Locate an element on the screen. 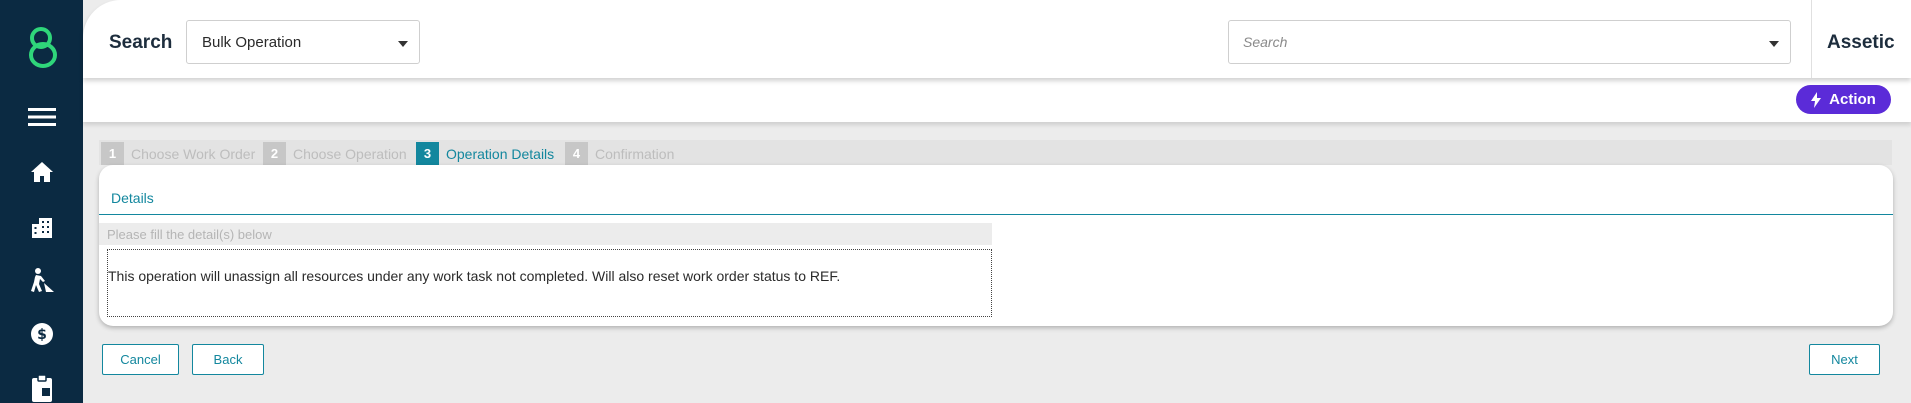 The image size is (1911, 403). back-button: Back is located at coordinates (228, 359).